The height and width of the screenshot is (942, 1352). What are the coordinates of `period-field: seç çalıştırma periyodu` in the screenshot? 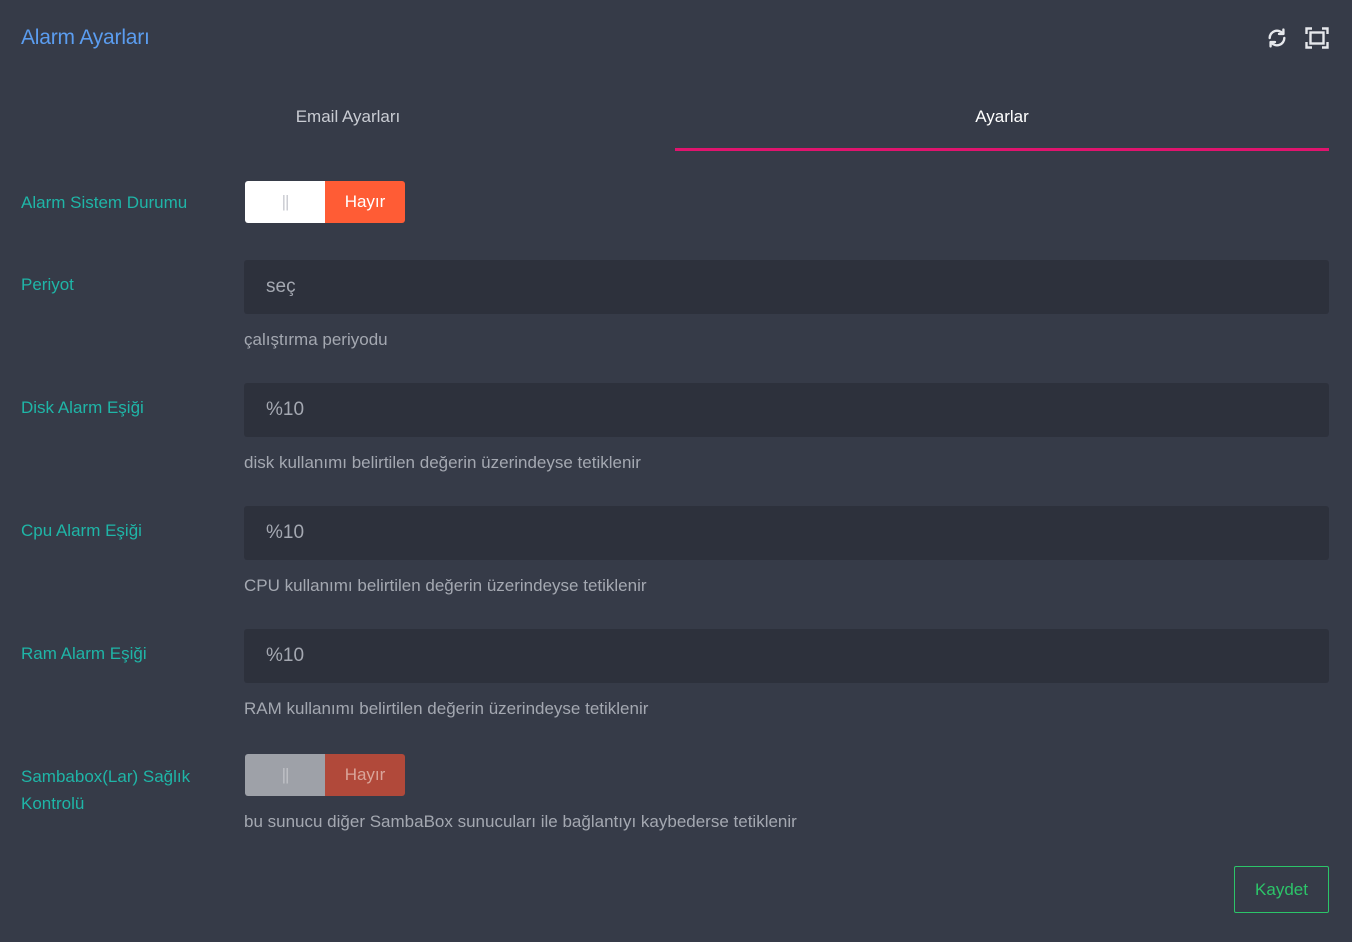 It's located at (786, 305).